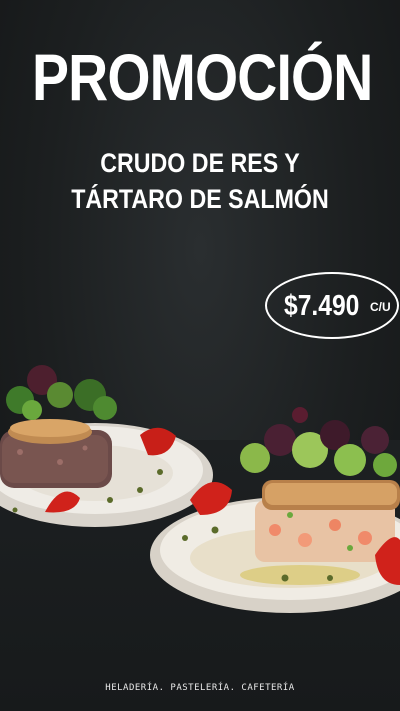  Describe the element at coordinates (200, 688) in the screenshot. I see `footer-tagline: HELADERÍA. PASTELERÍA. CAFETERÍA` at that location.